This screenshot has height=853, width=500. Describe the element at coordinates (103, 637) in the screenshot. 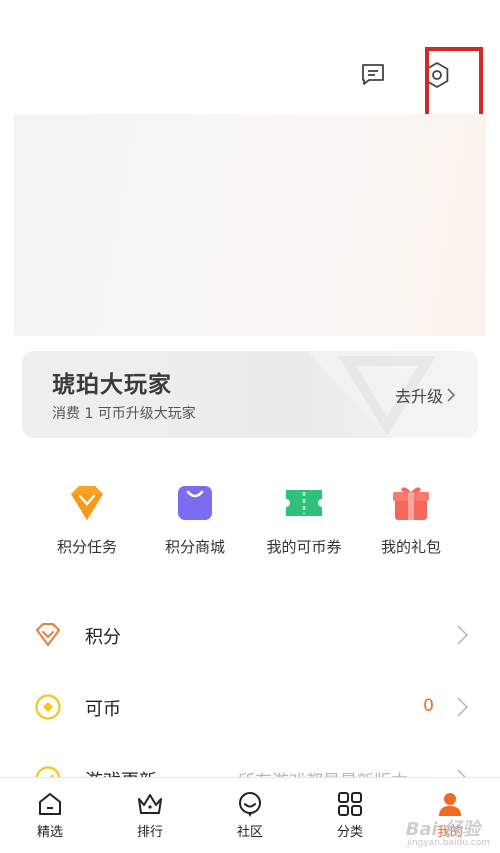

I see `list-item-label: 积分` at that location.